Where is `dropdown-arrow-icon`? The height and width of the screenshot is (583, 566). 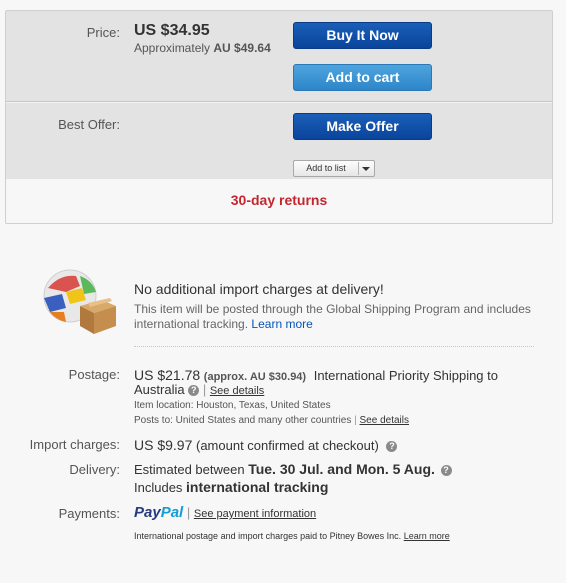 dropdown-arrow-icon is located at coordinates (366, 169).